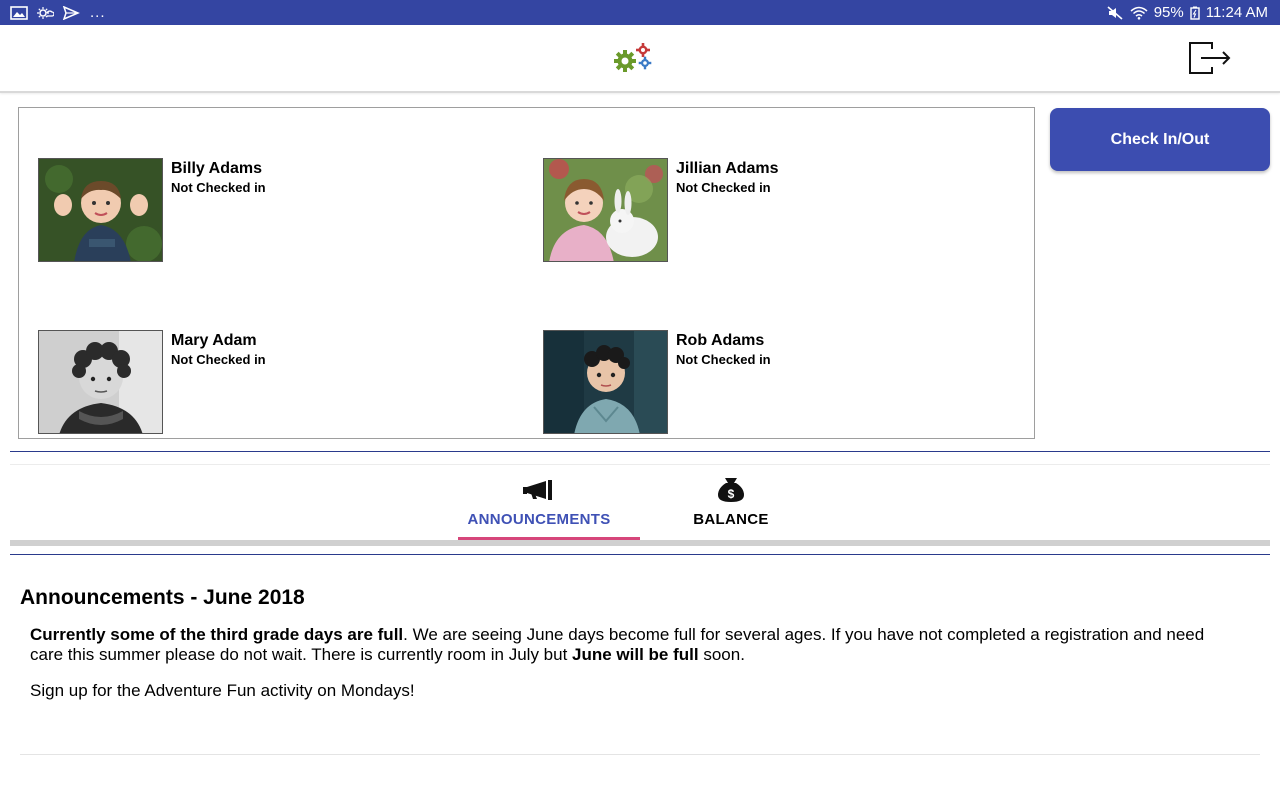 This screenshot has height=800, width=1280. Describe the element at coordinates (1168, 12) in the screenshot. I see `battery-percent: 95%` at that location.